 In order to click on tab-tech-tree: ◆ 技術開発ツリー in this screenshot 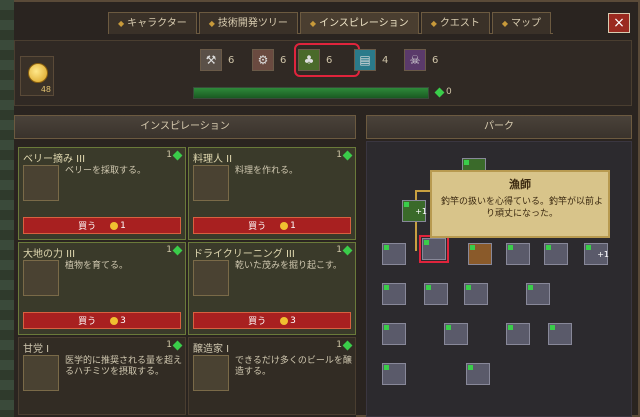, I will do `click(248, 23)`.